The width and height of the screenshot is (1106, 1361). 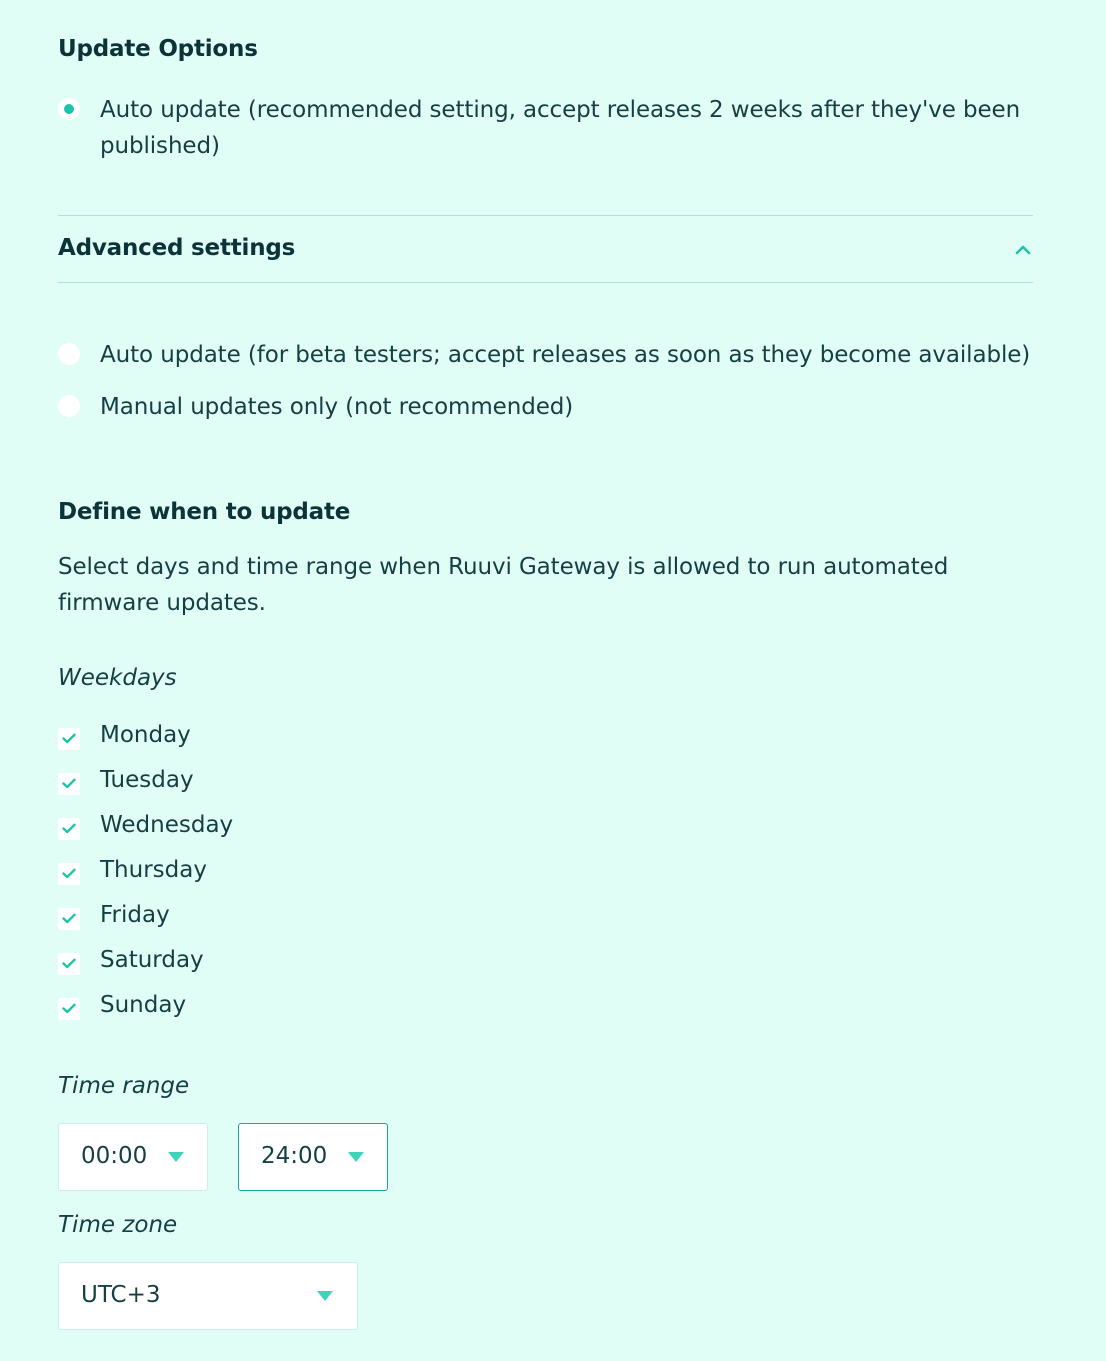 What do you see at coordinates (204, 512) in the screenshot?
I see `define-when-title: Define when to update` at bounding box center [204, 512].